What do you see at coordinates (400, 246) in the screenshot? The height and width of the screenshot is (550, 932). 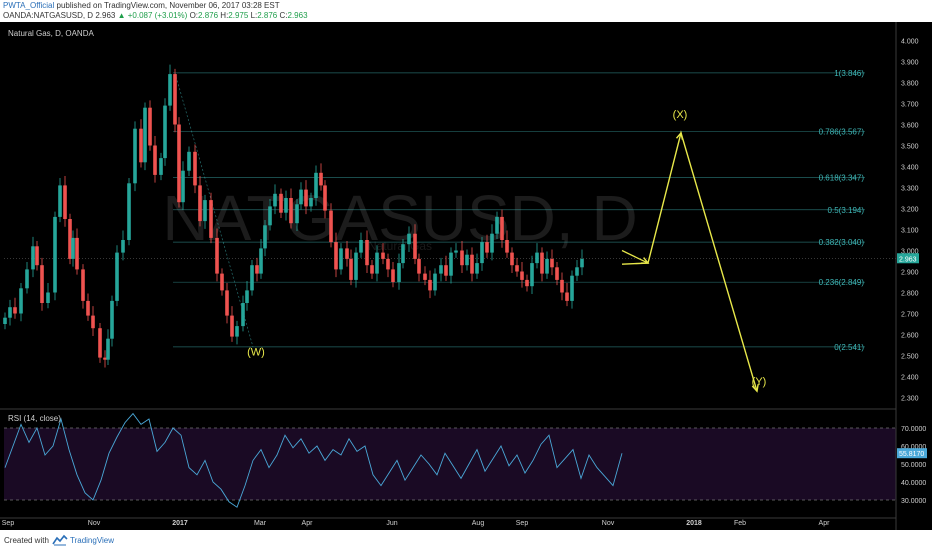 I see `watermark-sub: Natural Gas` at bounding box center [400, 246].